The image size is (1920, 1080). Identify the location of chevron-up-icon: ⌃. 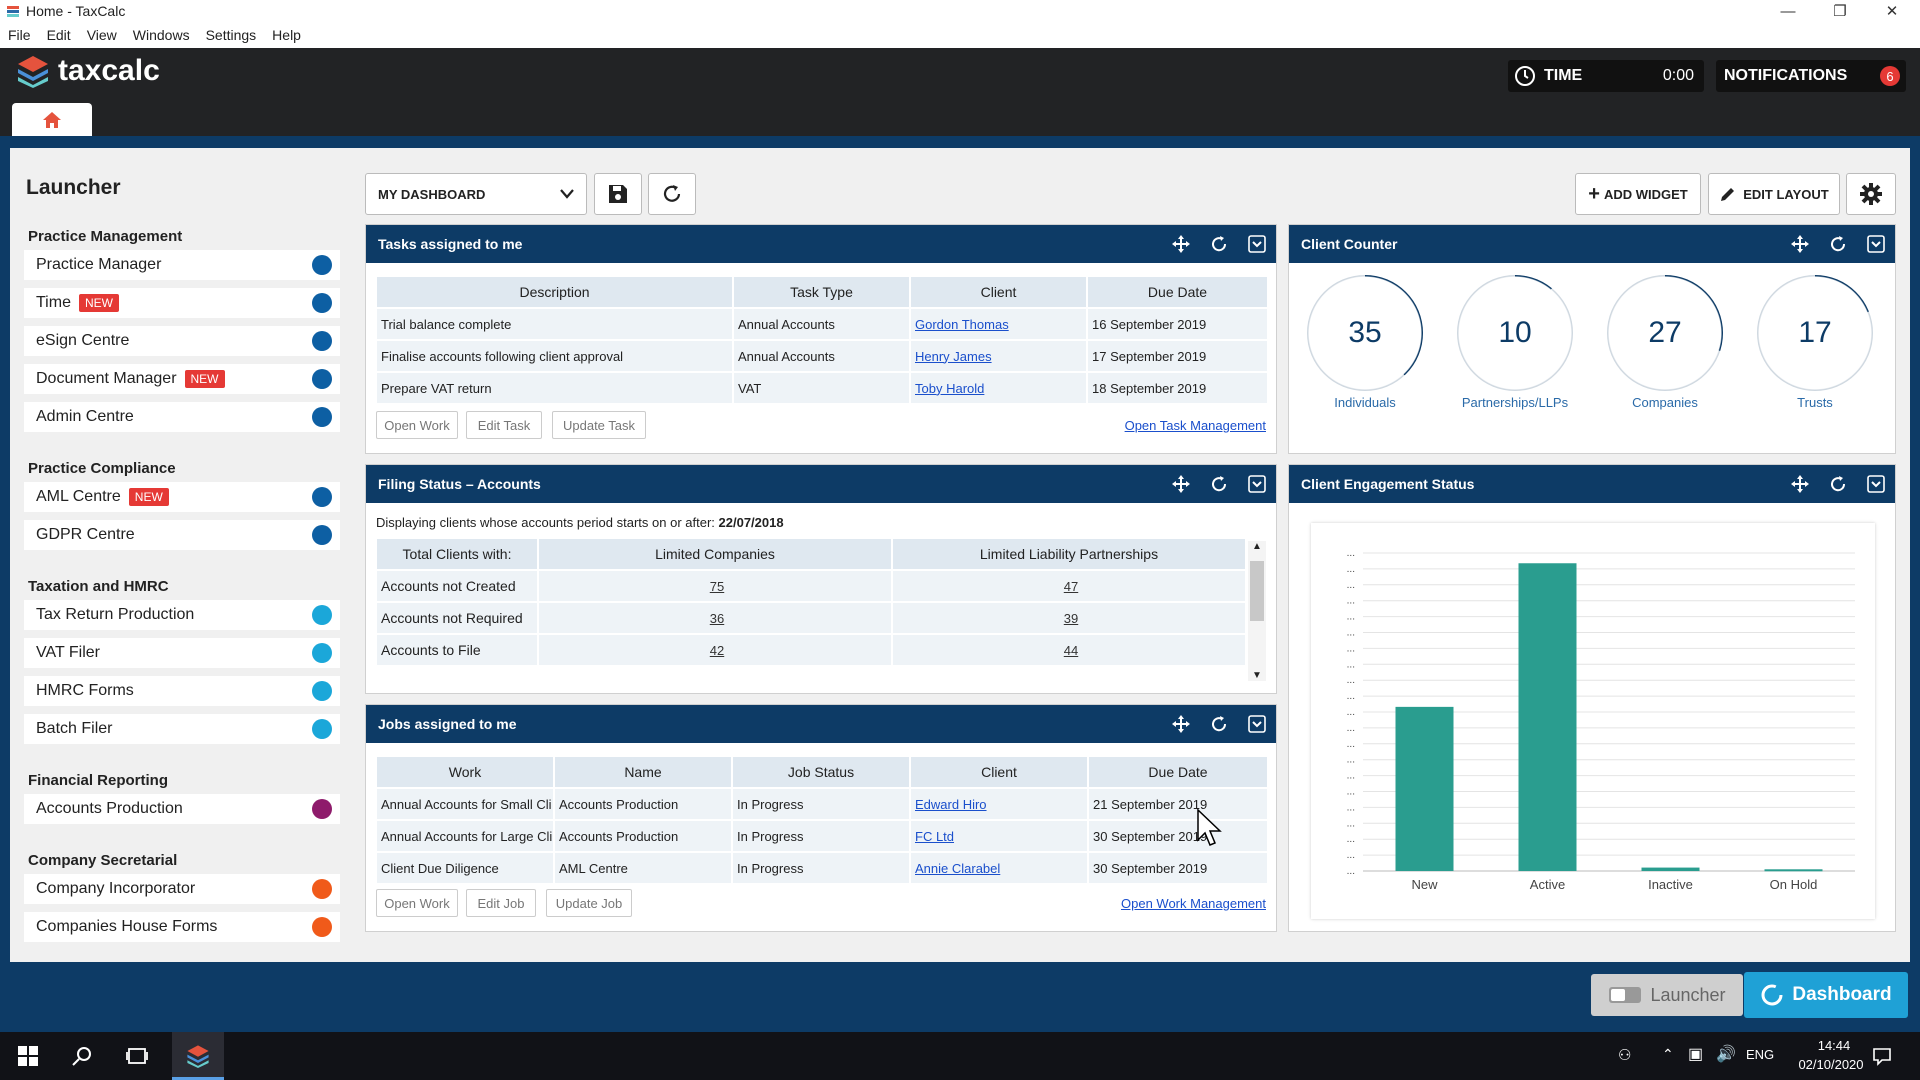
(1668, 1054).